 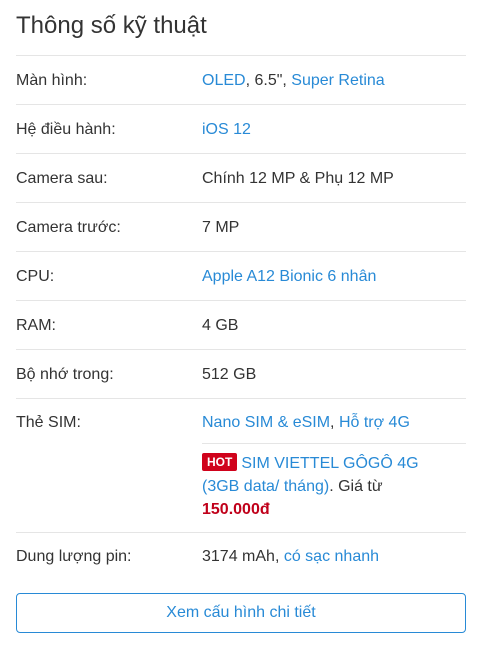 I want to click on spec-row-storage: Bộ nhớ trong: 512 GB, so click(x=241, y=373).